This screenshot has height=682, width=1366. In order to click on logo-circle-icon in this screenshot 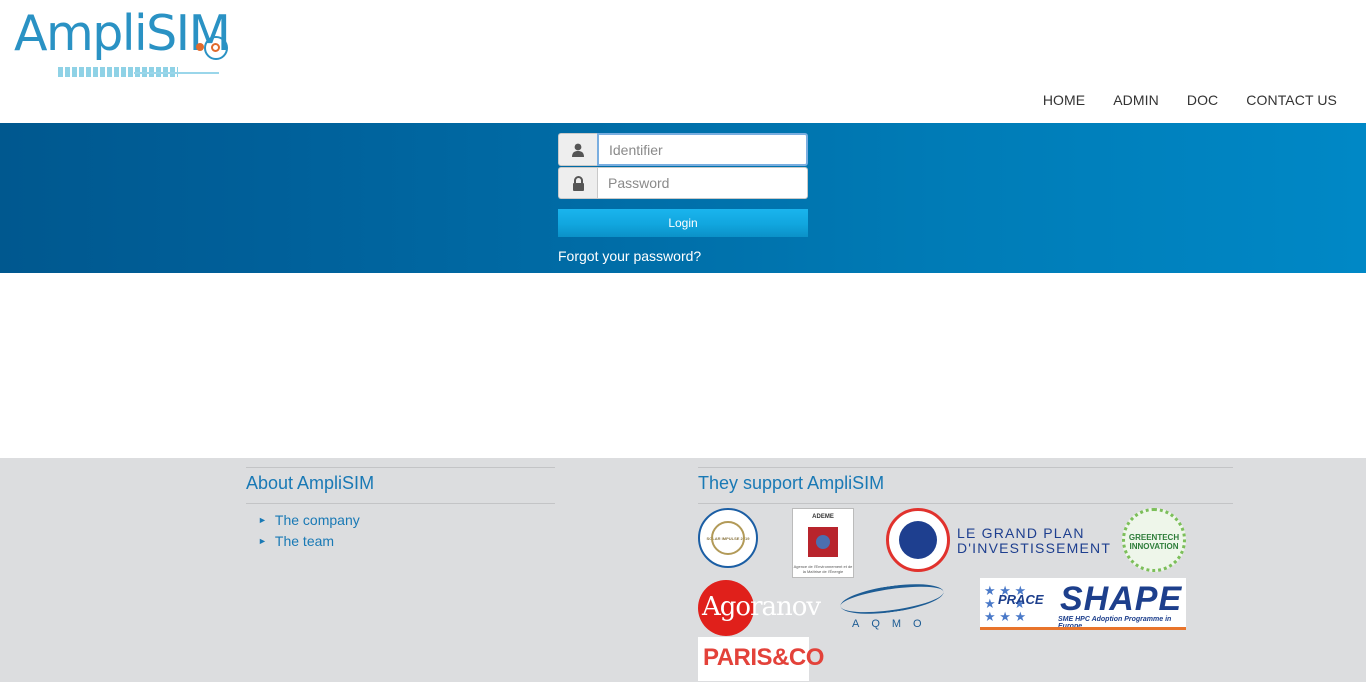, I will do `click(216, 48)`.